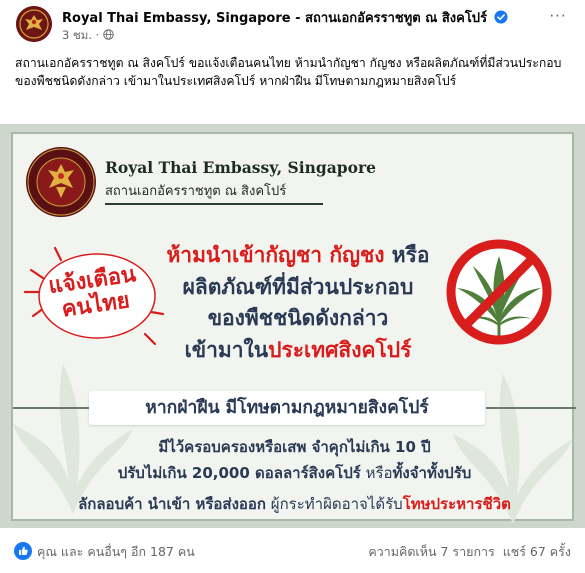  What do you see at coordinates (376, 473) in the screenshot?
I see `penalty-line-2-b: หรือ` at bounding box center [376, 473].